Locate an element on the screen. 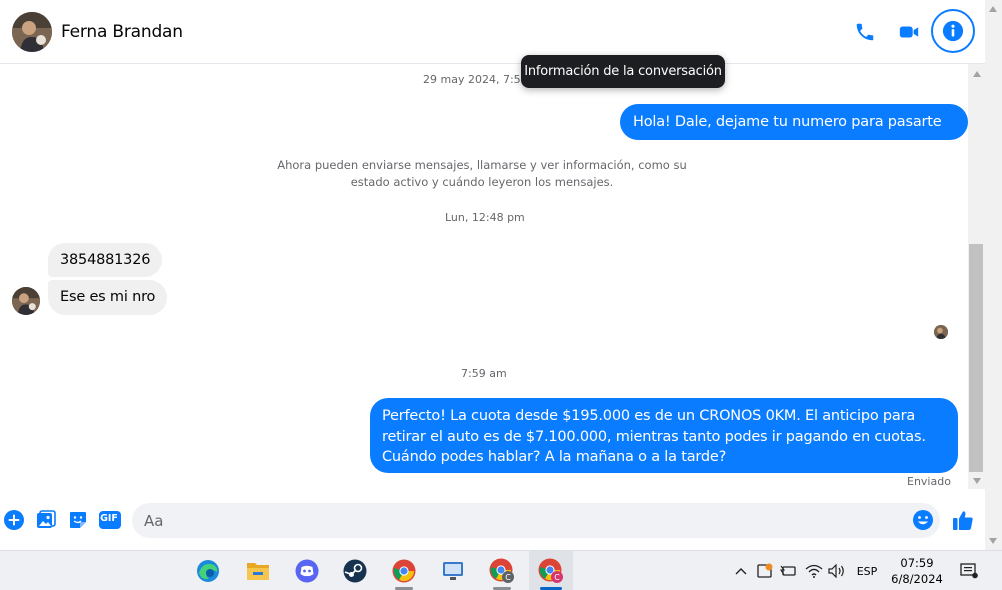 This screenshot has width=1002, height=590. sticker-icon is located at coordinates (78, 520).